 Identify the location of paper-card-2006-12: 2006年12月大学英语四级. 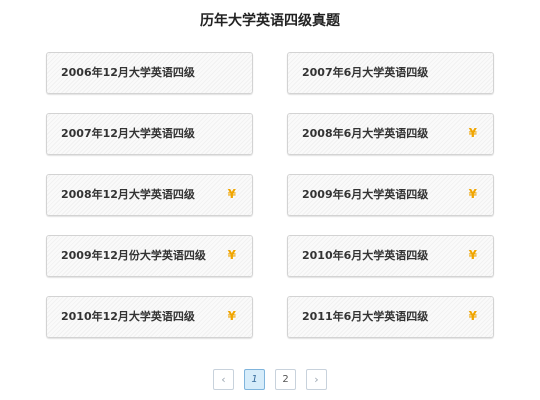
(149, 73).